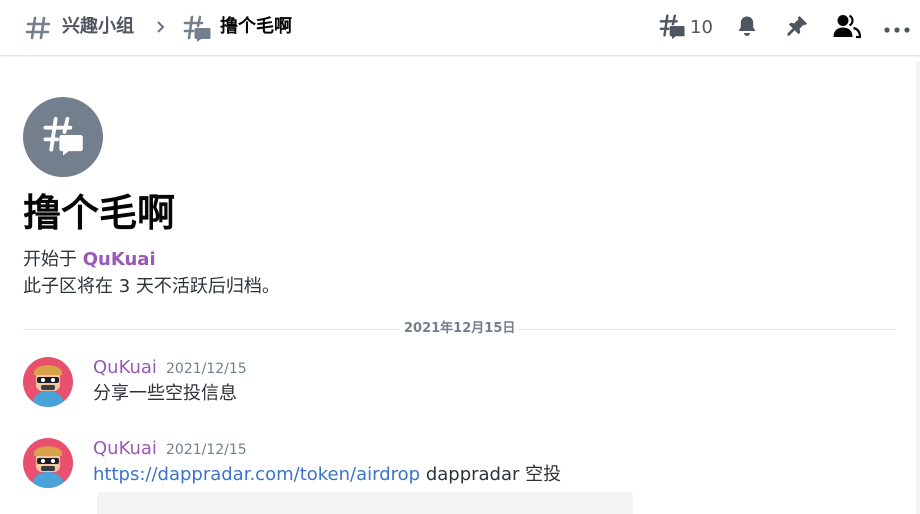 Image resolution: width=920 pixels, height=514 pixels. I want to click on notification-settings-button, so click(747, 28).